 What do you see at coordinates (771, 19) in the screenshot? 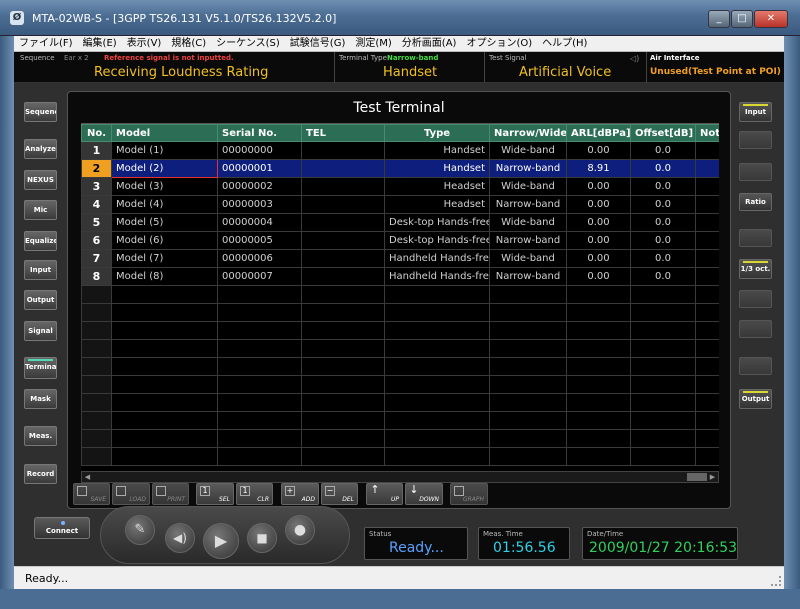
I see `close-button: ✕` at bounding box center [771, 19].